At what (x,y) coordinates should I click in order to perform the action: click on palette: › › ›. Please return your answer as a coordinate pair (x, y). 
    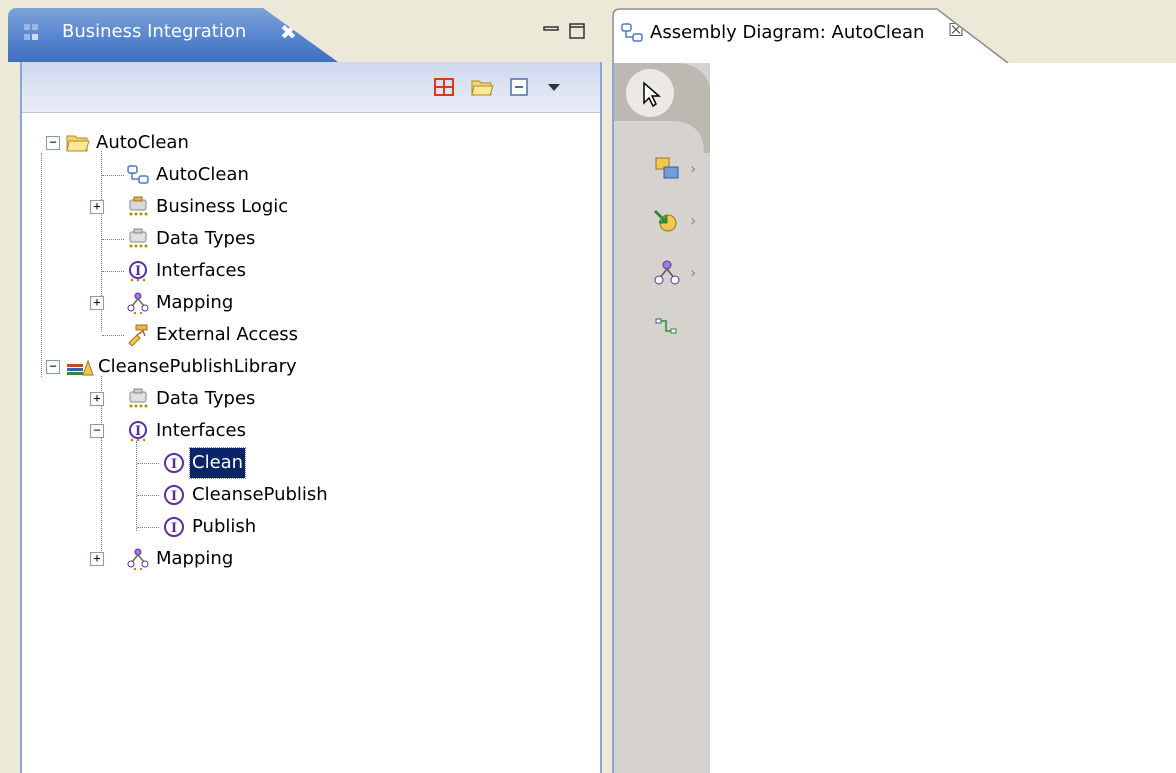
    Looking at the image, I should click on (662, 418).